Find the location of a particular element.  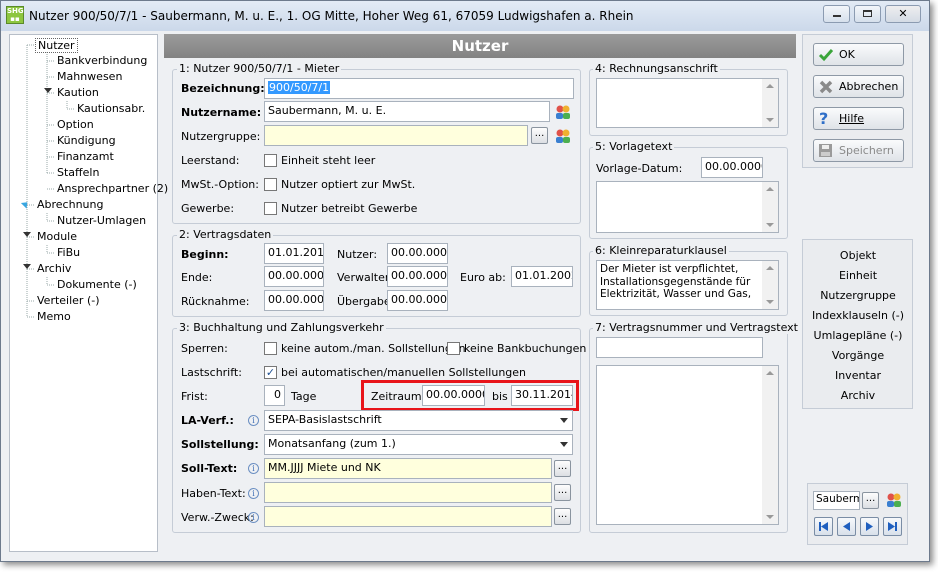

mwst-text: Nutzer optiert zur MwSt. is located at coordinates (348, 184).